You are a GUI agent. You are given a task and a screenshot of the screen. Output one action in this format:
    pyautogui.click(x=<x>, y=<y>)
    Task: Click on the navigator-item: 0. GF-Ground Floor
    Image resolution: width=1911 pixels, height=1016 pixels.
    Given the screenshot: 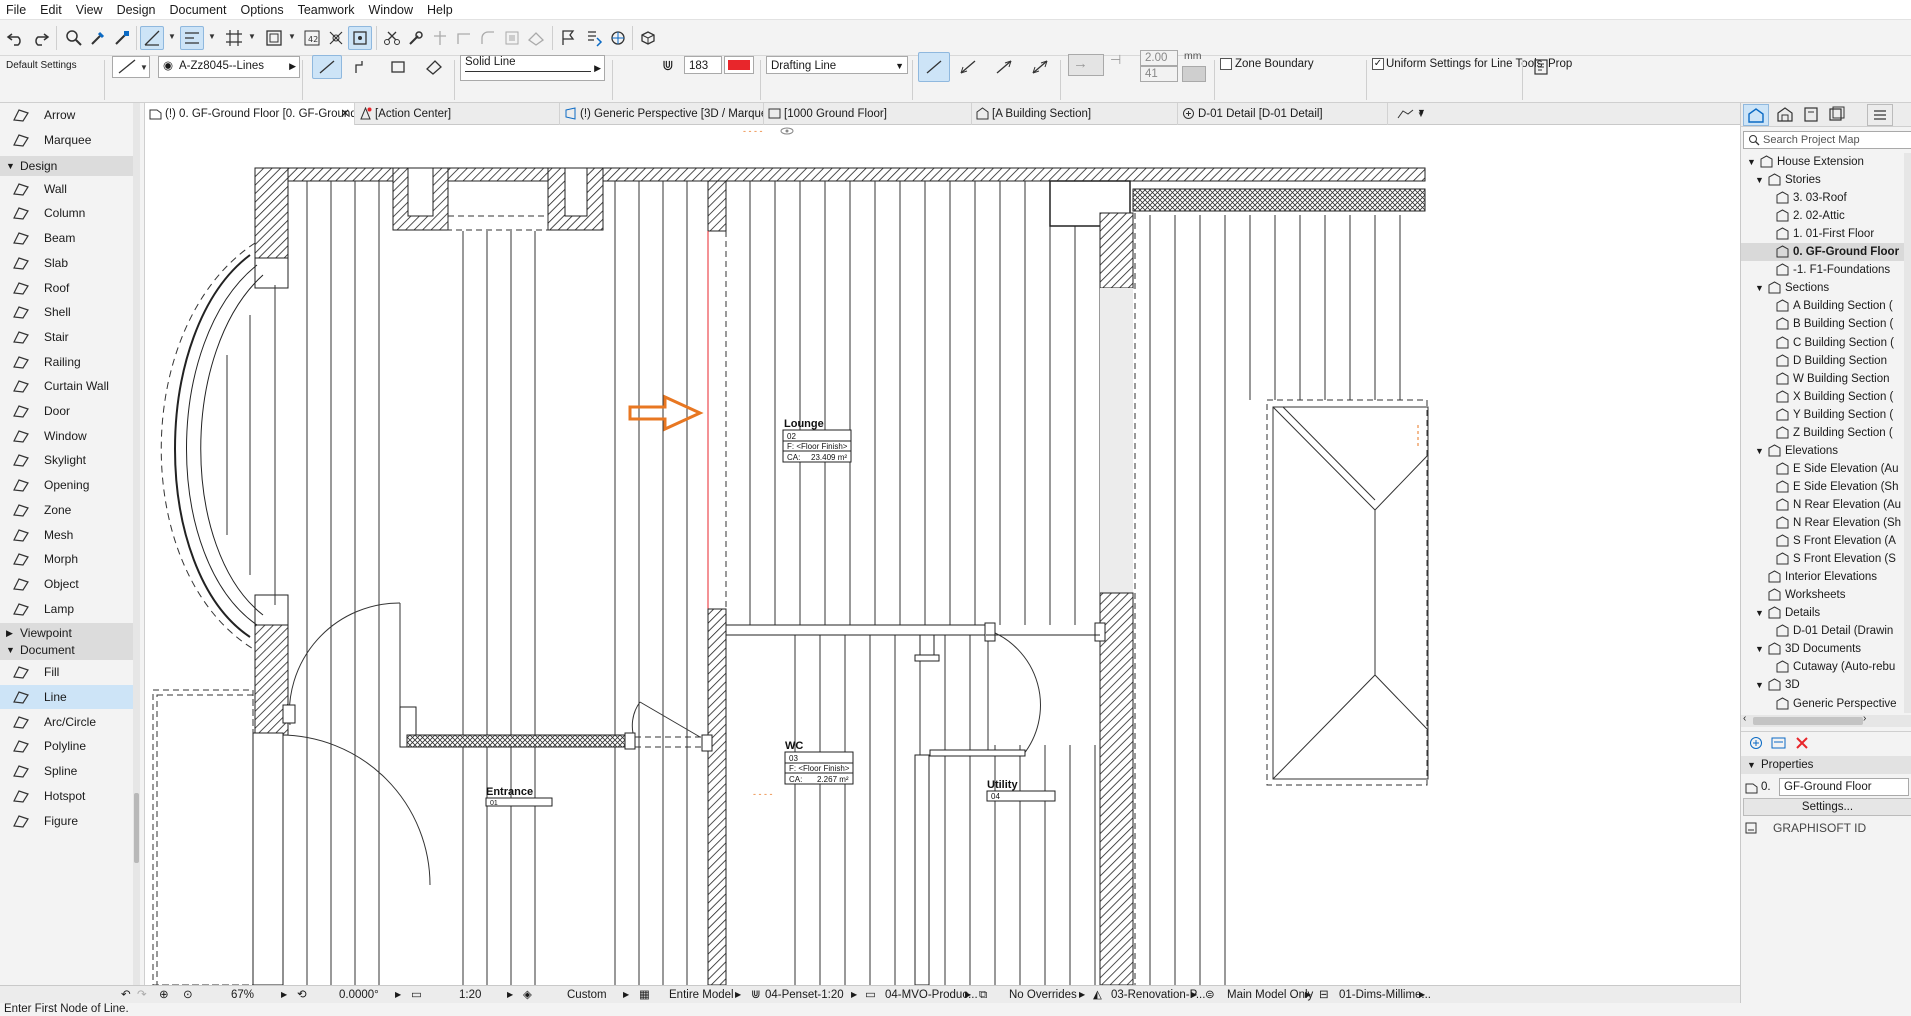 What is the action you would take?
    pyautogui.click(x=1826, y=252)
    